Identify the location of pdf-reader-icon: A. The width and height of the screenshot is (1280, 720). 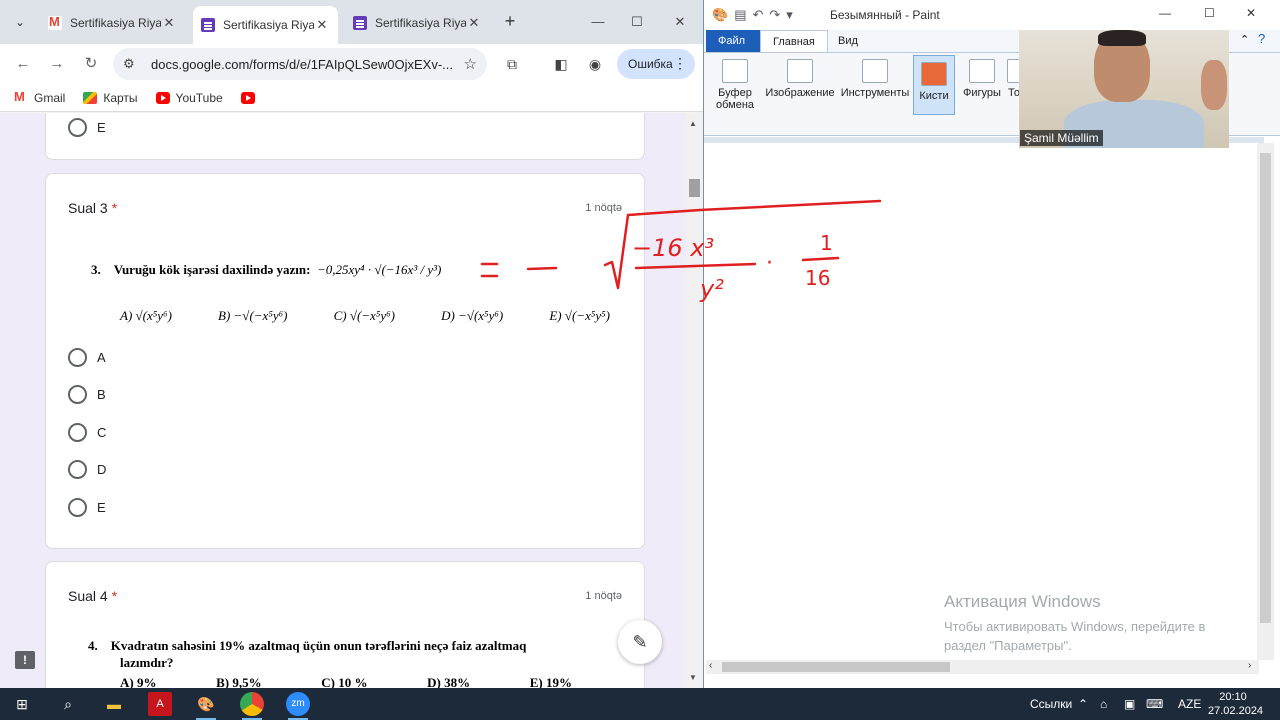
(160, 704).